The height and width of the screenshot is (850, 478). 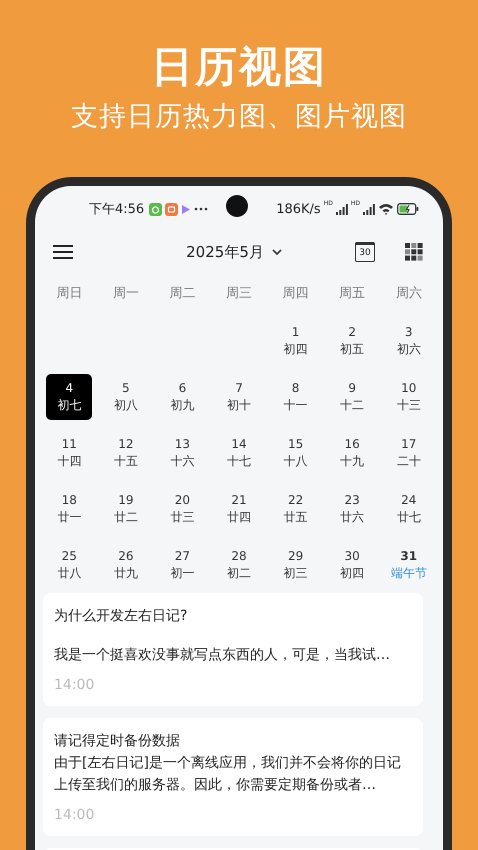 What do you see at coordinates (234, 252) in the screenshot?
I see `month-selector: 2025年5月` at bounding box center [234, 252].